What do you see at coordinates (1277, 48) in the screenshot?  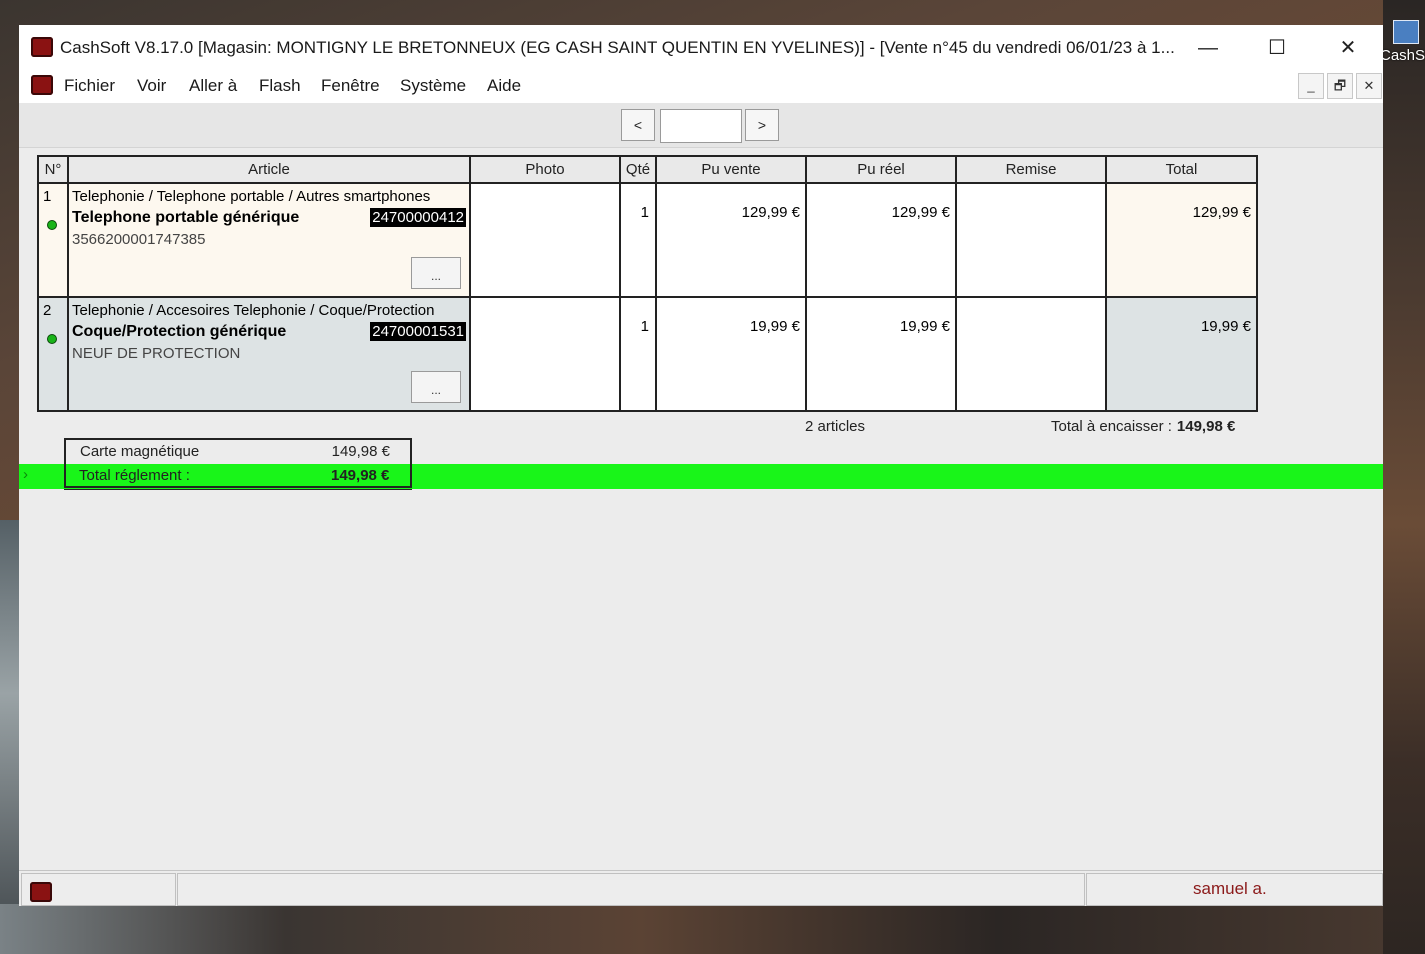 I see `maximize-button: ☐` at bounding box center [1277, 48].